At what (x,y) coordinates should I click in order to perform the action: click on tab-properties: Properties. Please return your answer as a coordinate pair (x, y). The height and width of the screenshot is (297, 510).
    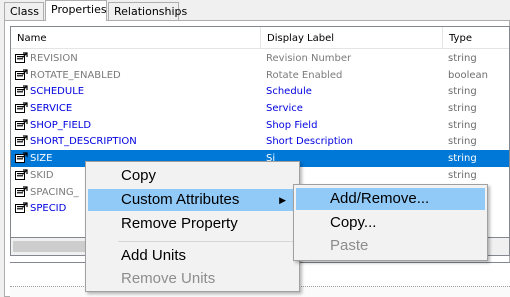
    Looking at the image, I should click on (76, 10).